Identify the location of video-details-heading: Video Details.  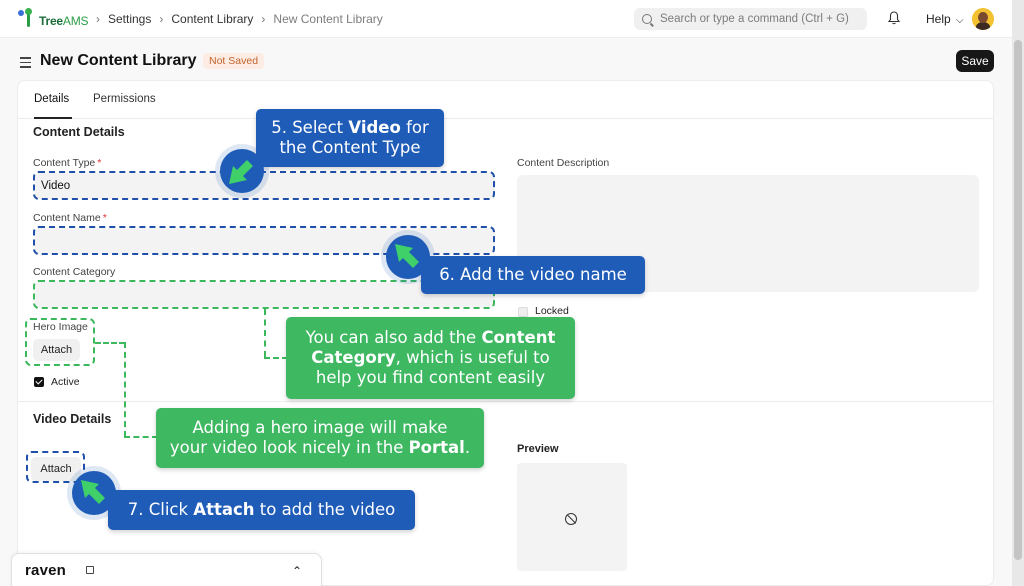
(72, 419).